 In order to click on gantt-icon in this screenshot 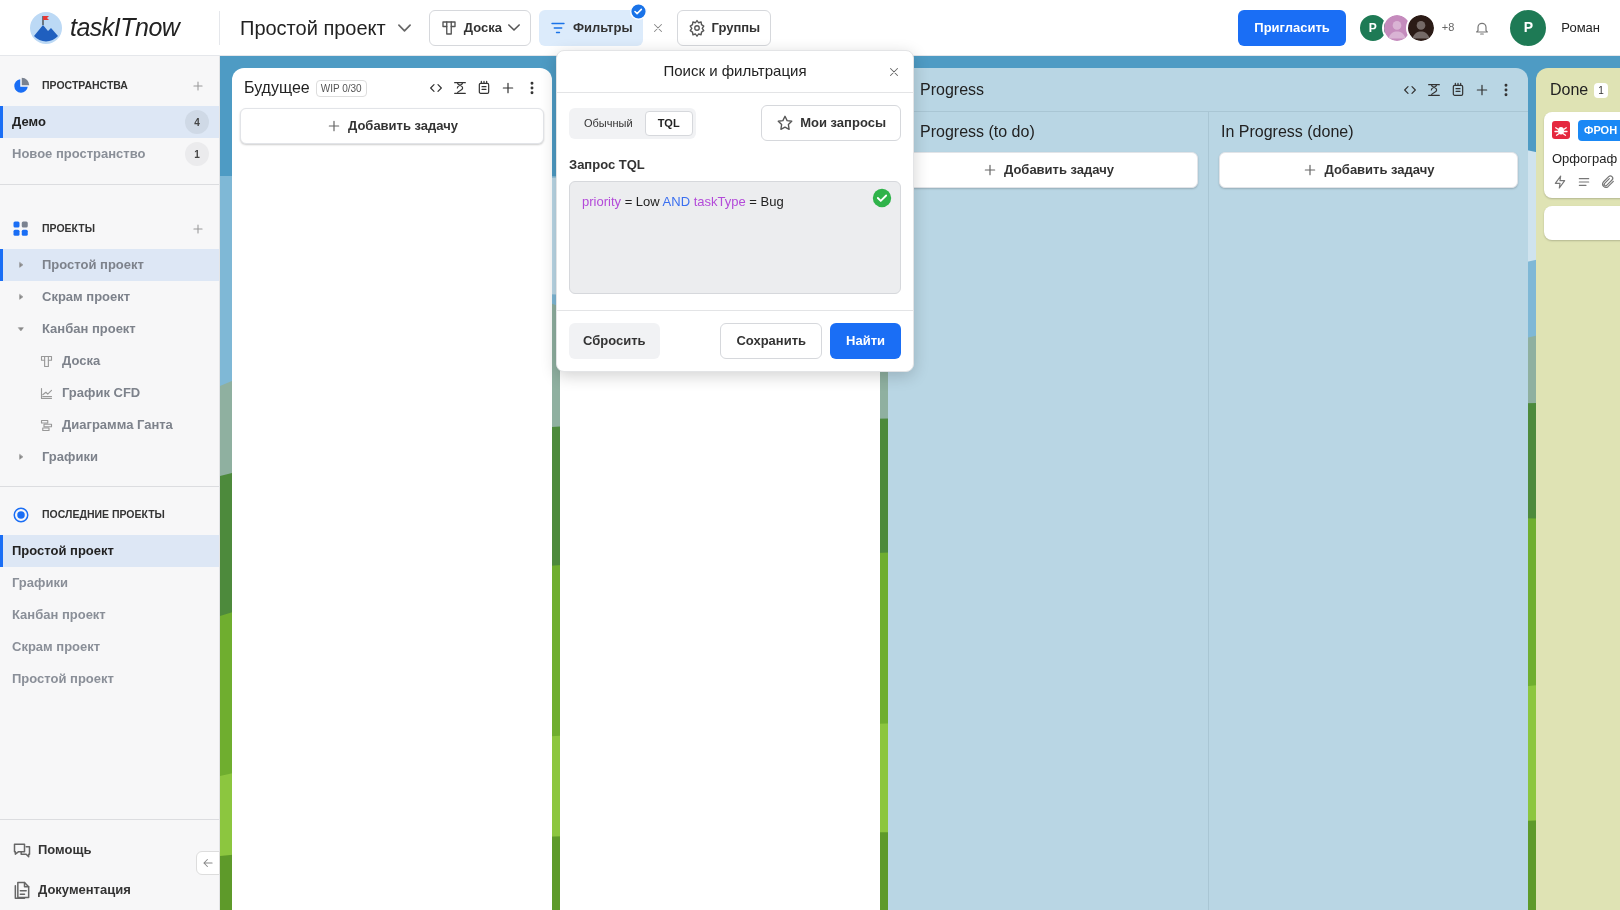, I will do `click(46, 425)`.